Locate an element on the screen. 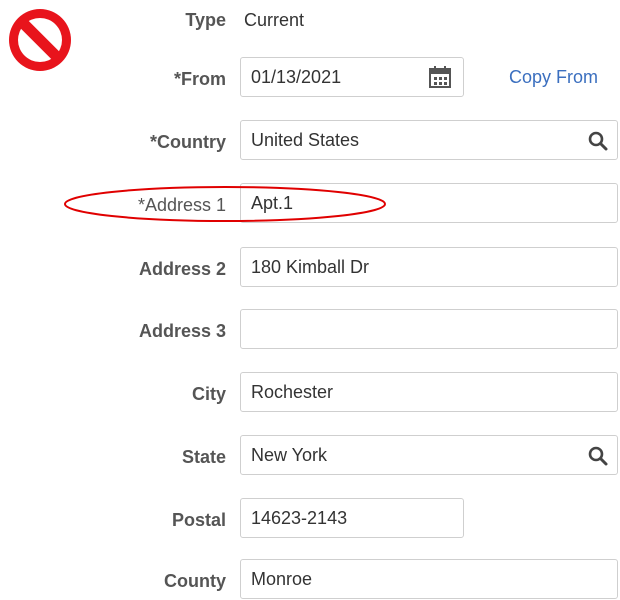 The height and width of the screenshot is (600, 620). prohibited-icon is located at coordinates (40, 40).